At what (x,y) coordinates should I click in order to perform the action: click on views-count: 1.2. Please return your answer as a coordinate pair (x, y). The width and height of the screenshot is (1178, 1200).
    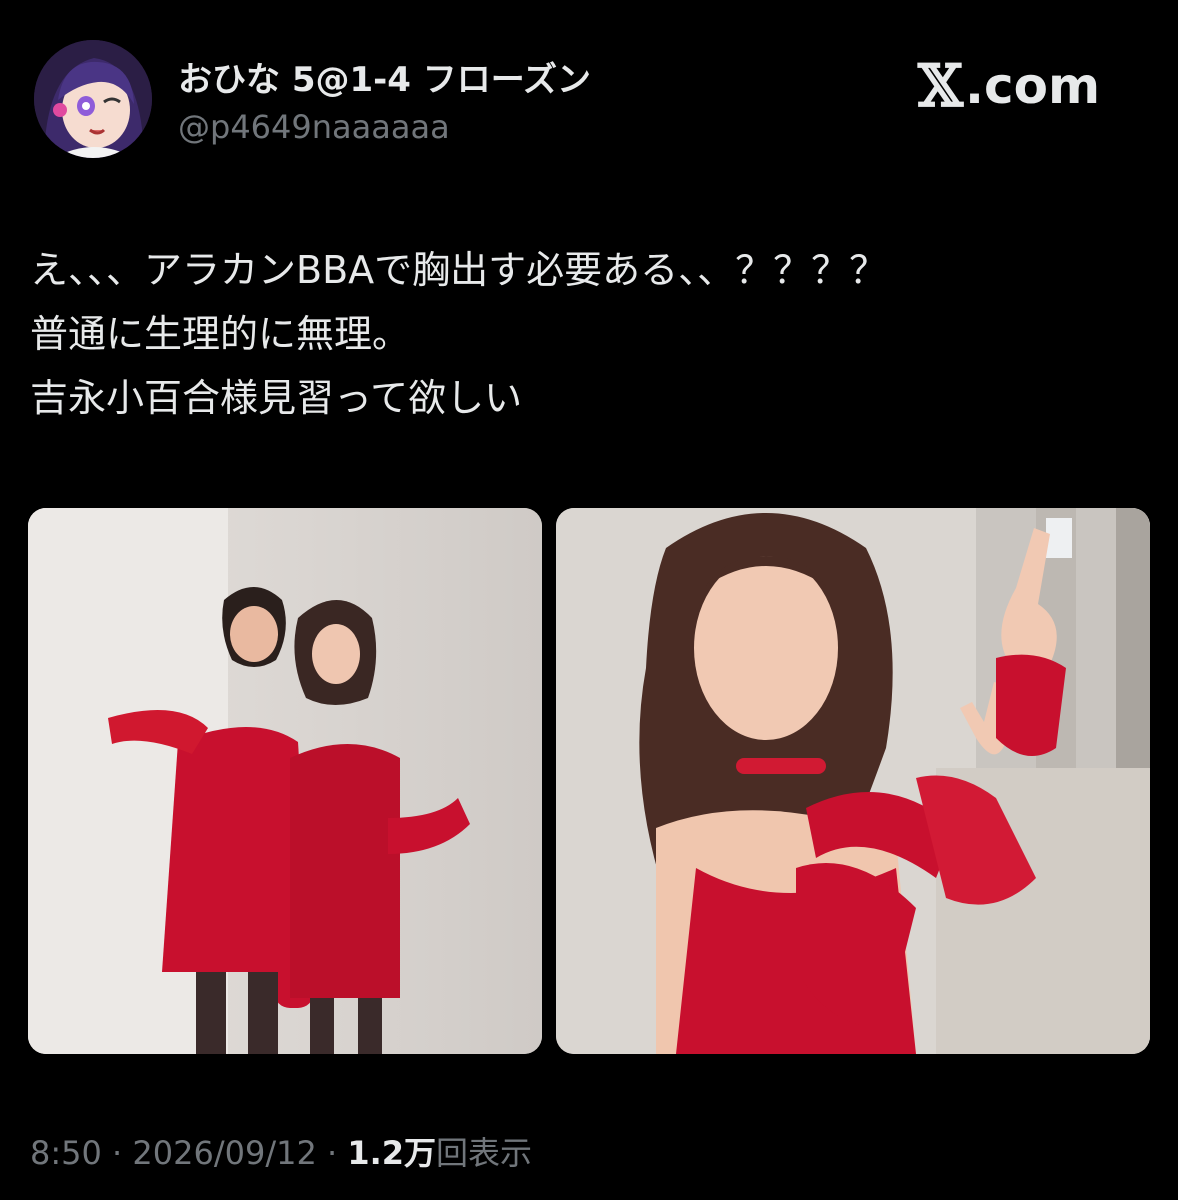
    Looking at the image, I should click on (376, 1153).